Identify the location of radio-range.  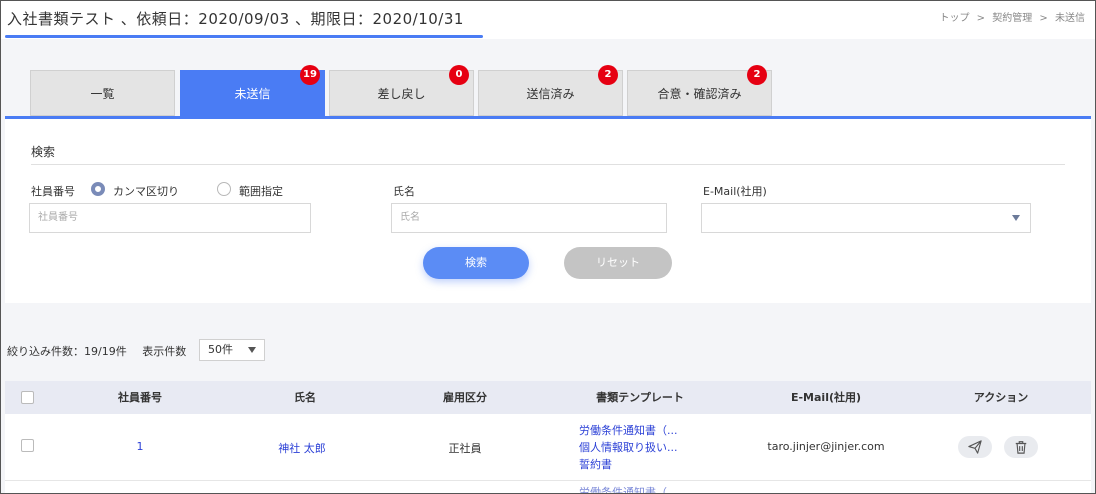
(224, 189).